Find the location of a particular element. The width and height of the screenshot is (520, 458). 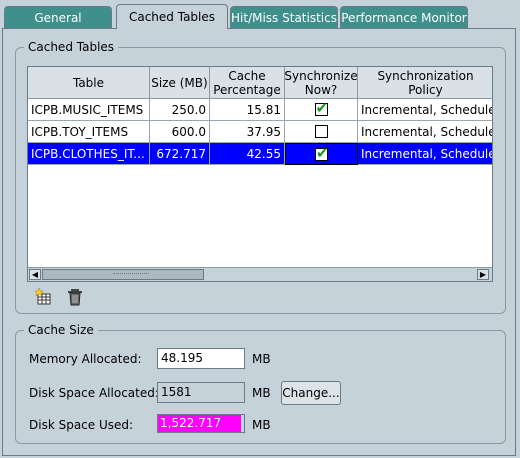

disk-used-value: 1,522.717 is located at coordinates (191, 423).